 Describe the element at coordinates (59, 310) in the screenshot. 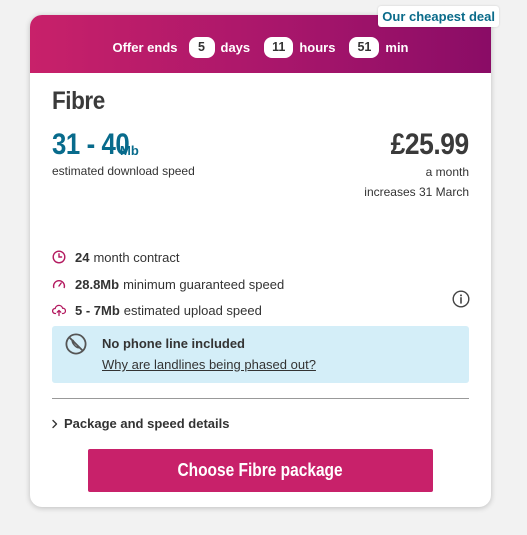

I see `cloud-upload-icon` at that location.